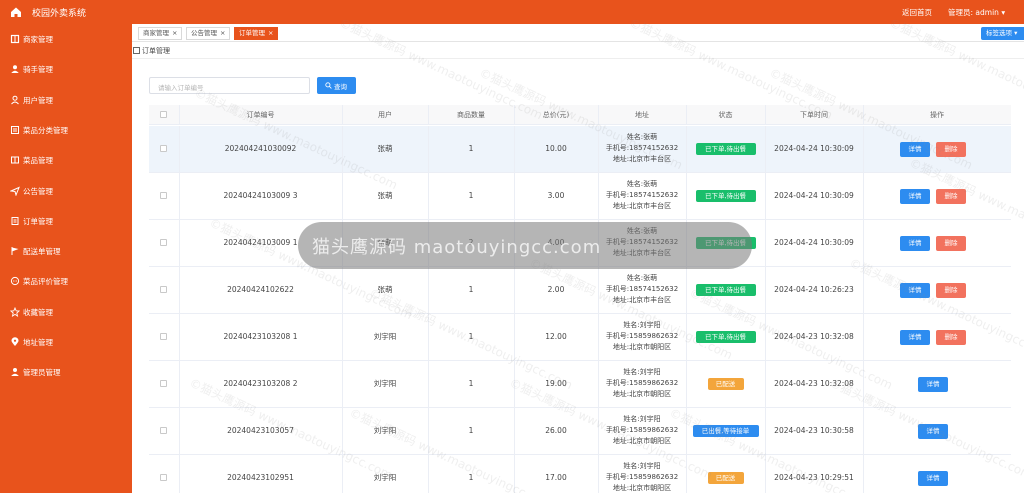 The image size is (1024, 493). Describe the element at coordinates (66, 372) in the screenshot. I see `sidebar-item: 管理员管理` at that location.